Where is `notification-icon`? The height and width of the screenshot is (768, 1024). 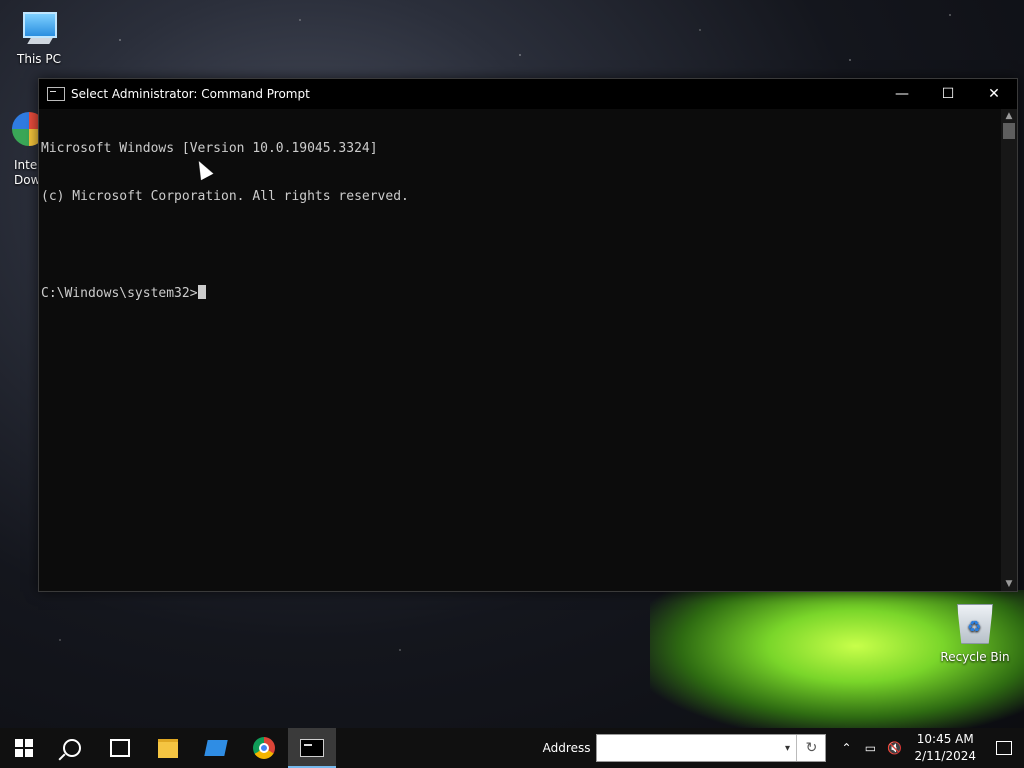
notification-icon is located at coordinates (1004, 748).